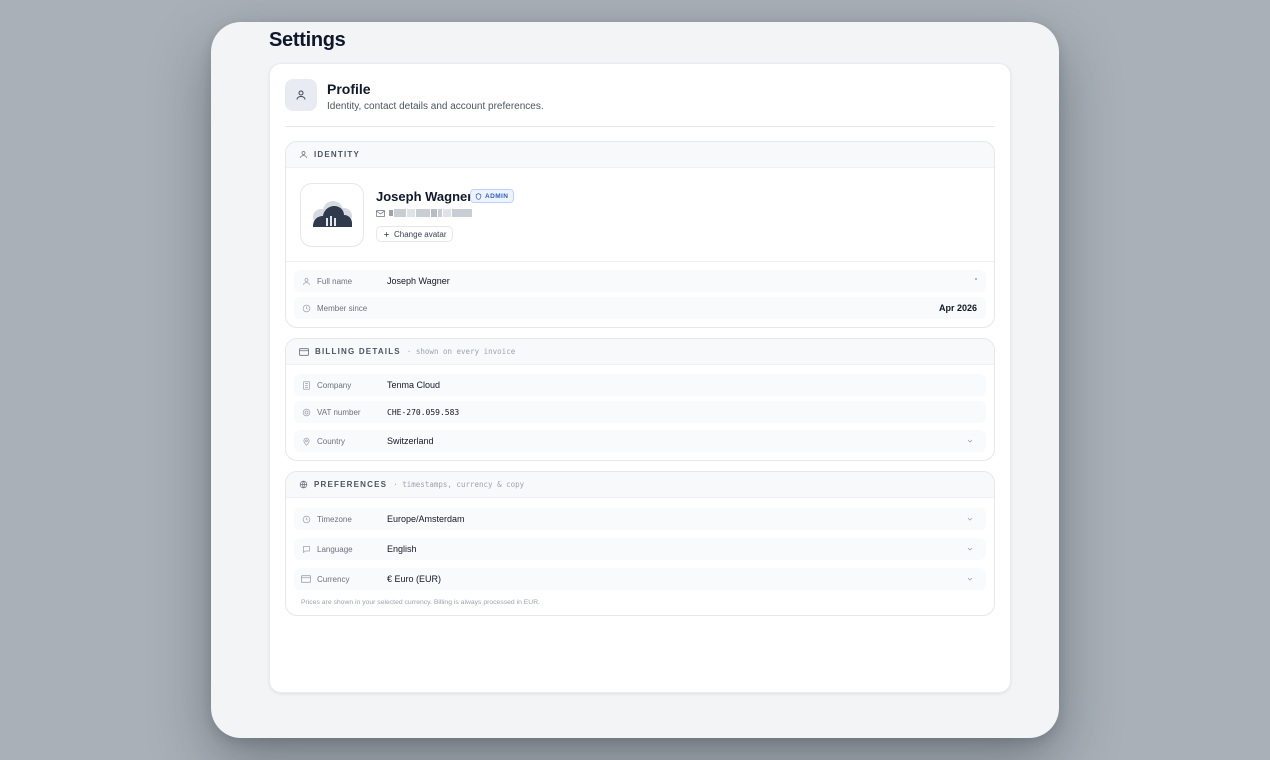 This screenshot has height=760, width=1270. Describe the element at coordinates (497, 196) in the screenshot. I see `admin-badge-label: ADMIN` at that location.